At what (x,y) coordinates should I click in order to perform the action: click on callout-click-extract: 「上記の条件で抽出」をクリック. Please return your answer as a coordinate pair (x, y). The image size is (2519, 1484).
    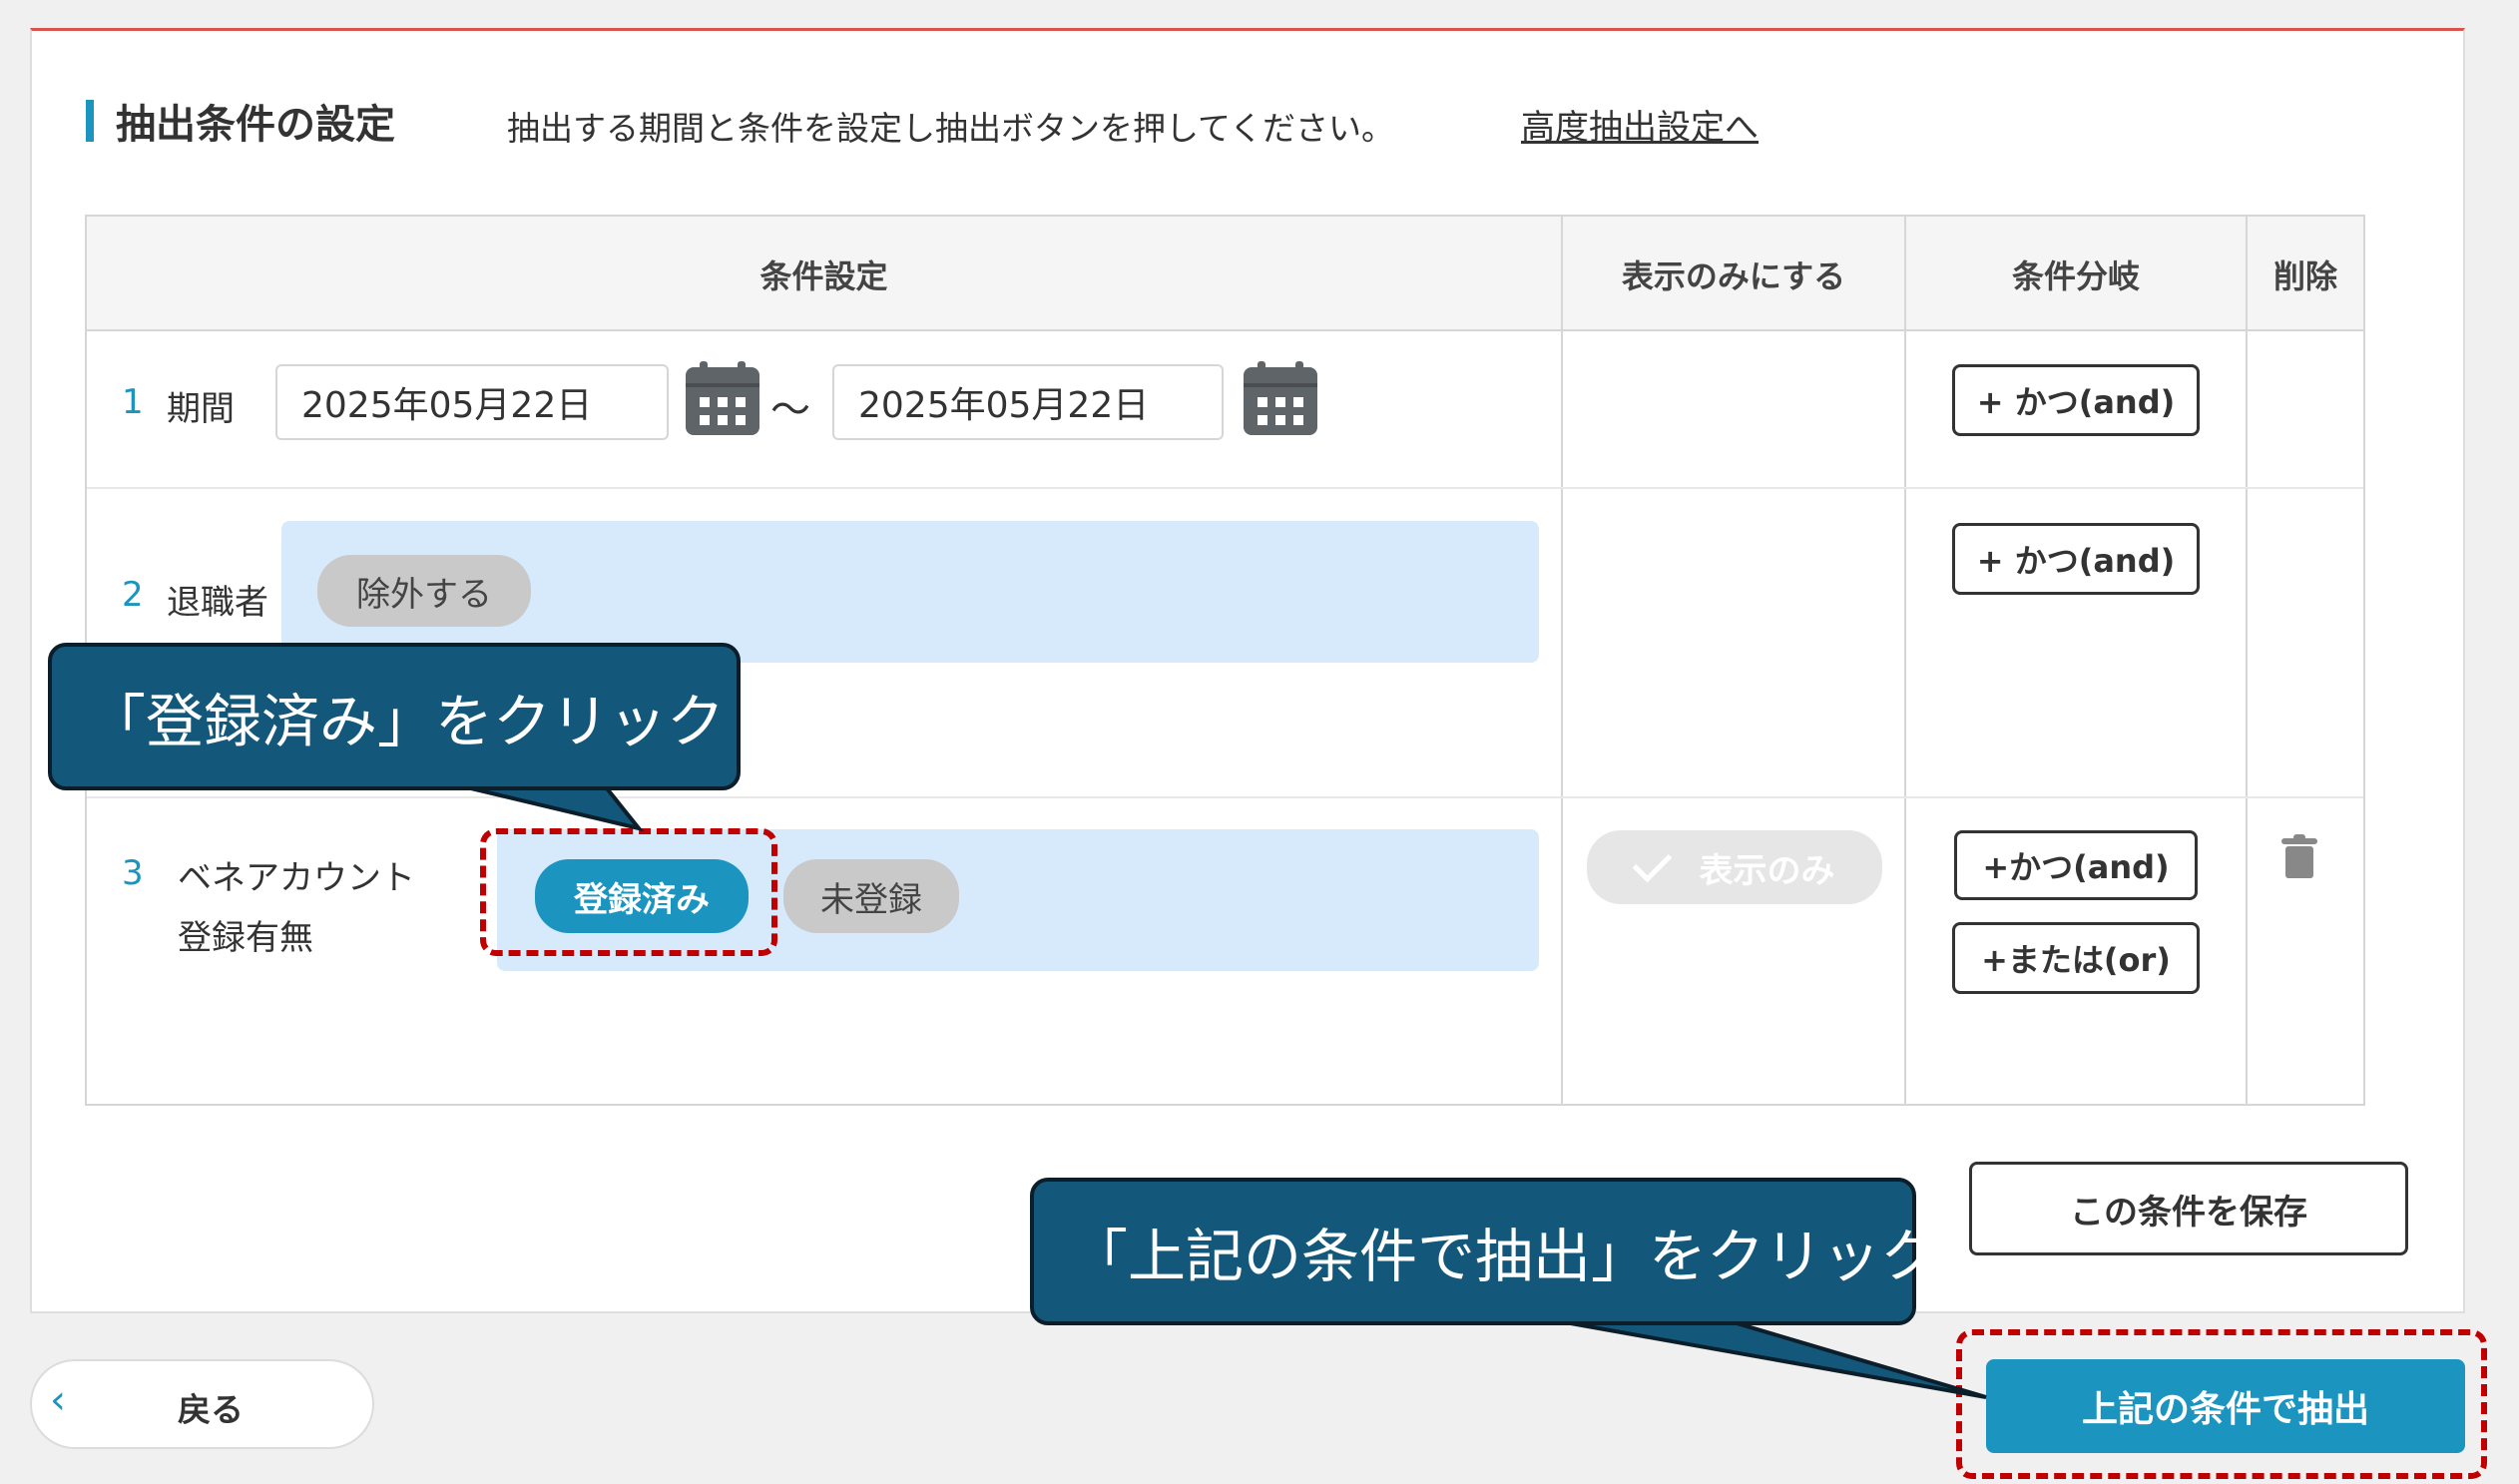
    Looking at the image, I should click on (1484, 1251).